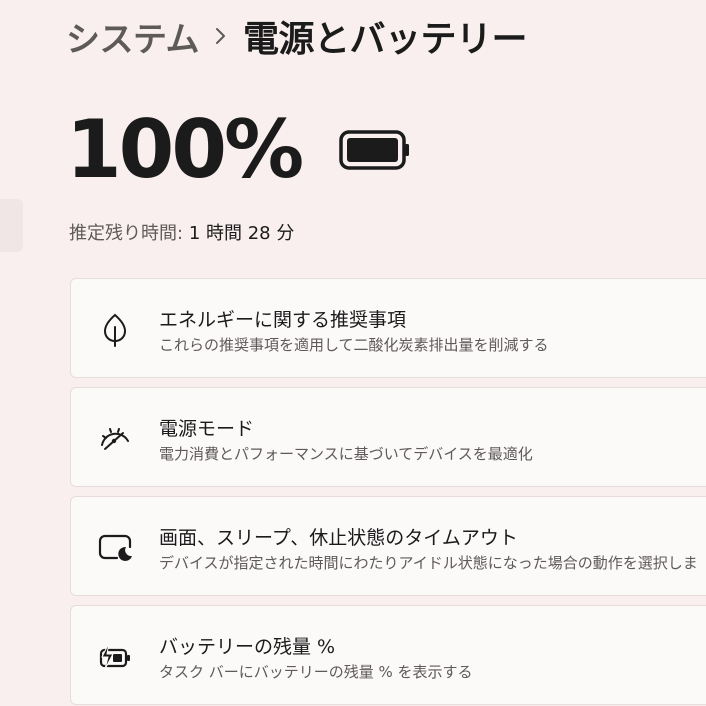 The width and height of the screenshot is (706, 706). Describe the element at coordinates (354, 345) in the screenshot. I see `card-subtitle: これらの推奨事項を適用して二酸化炭素排出量を削減する` at that location.